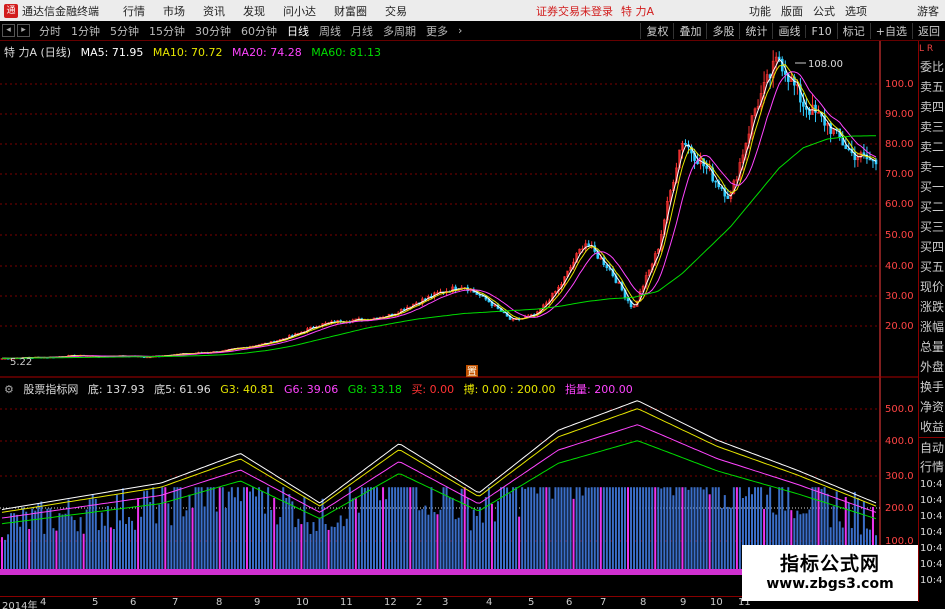  I want to click on candle-body, so click(830, 128).